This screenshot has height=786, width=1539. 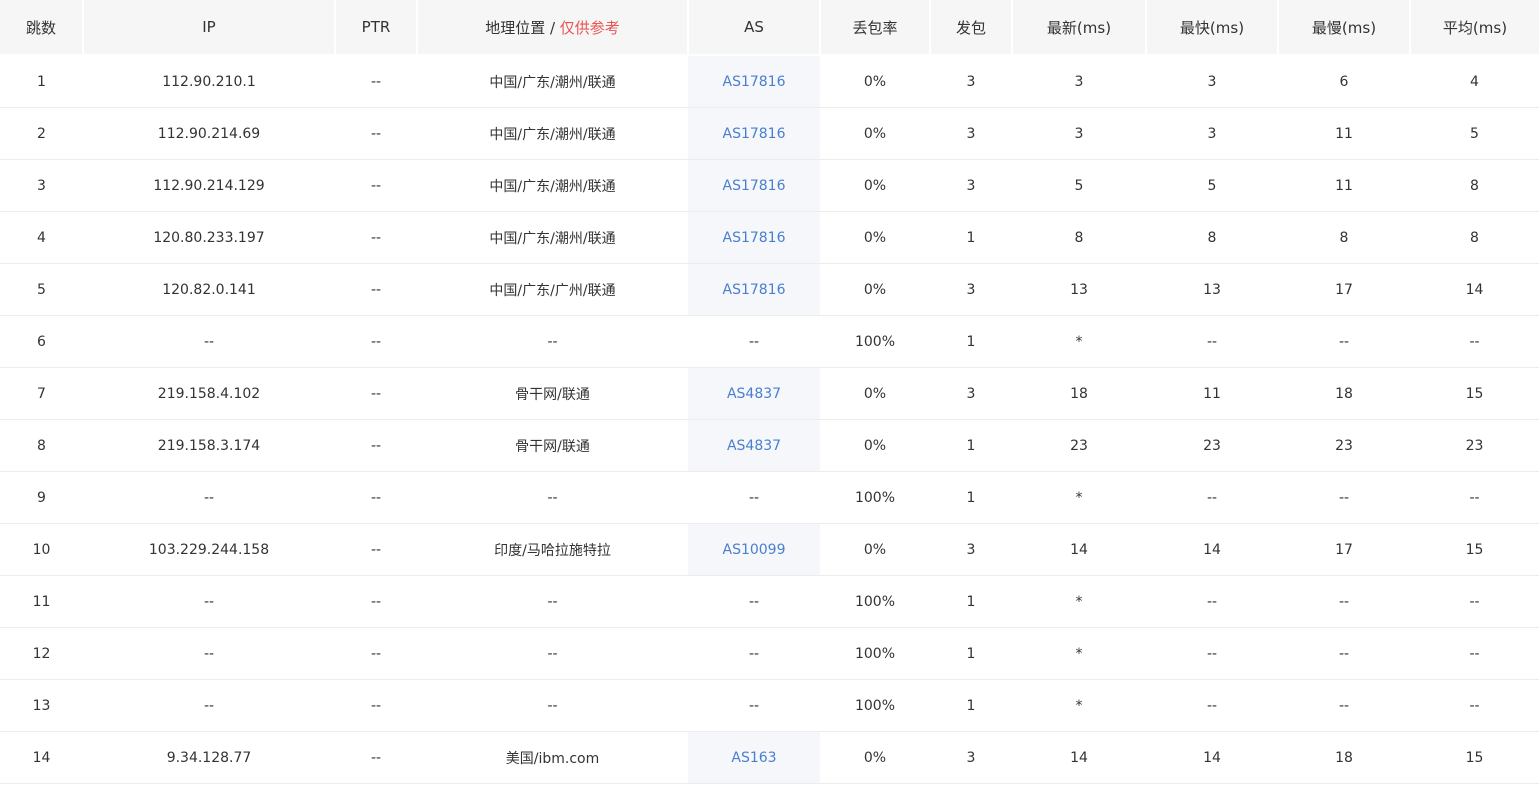 What do you see at coordinates (1079, 28) in the screenshot?
I see `col-header-last: 最新(ms)` at bounding box center [1079, 28].